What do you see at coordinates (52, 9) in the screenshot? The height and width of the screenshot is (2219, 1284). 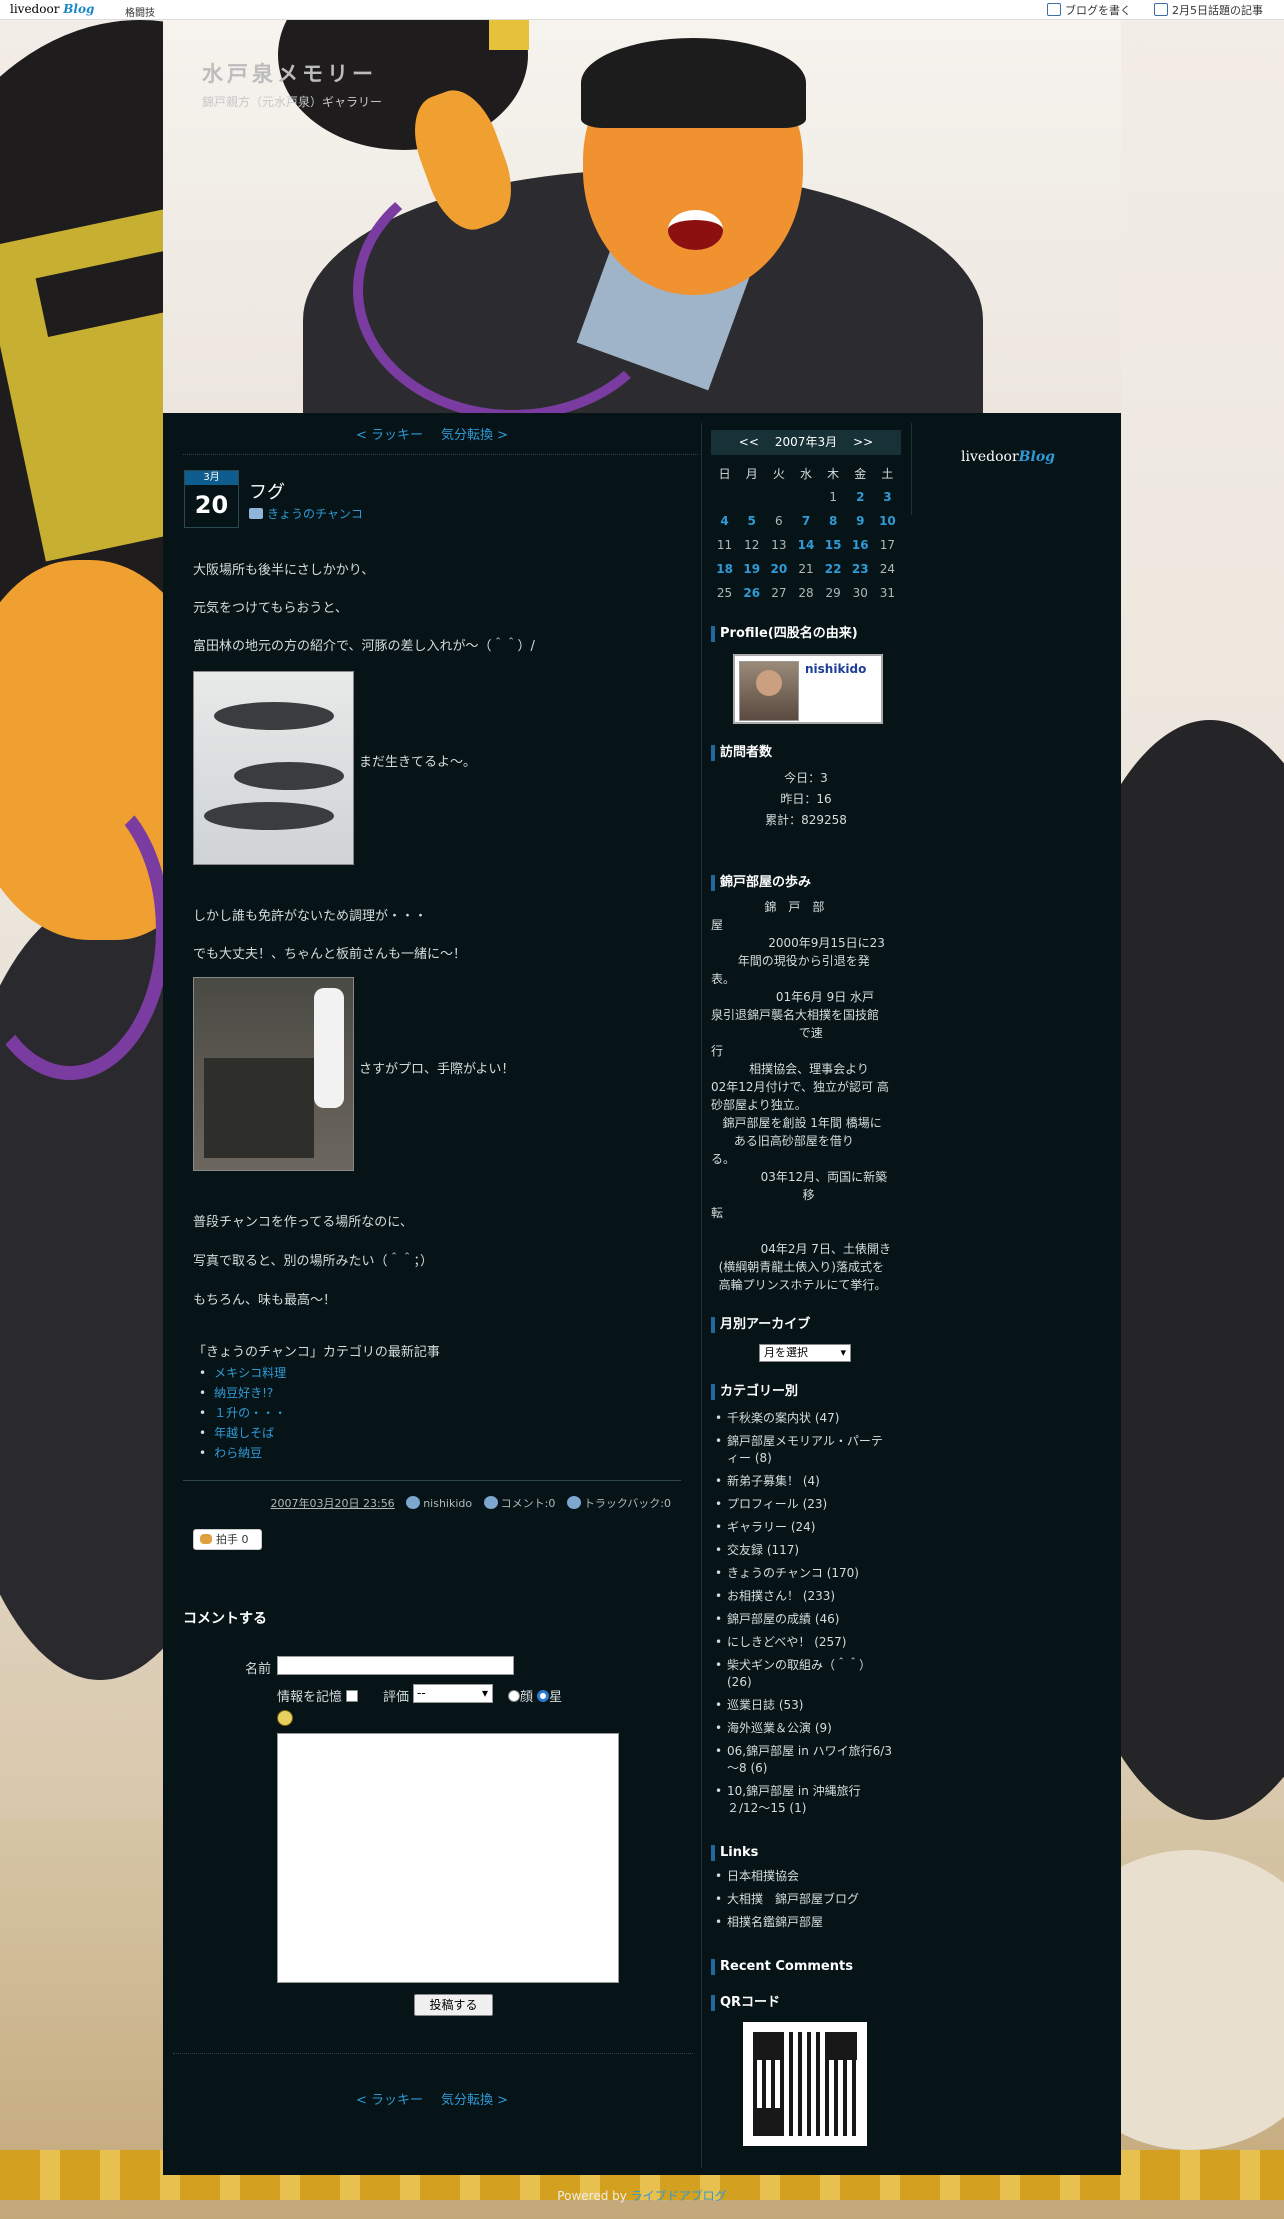 I see `livedoor-blog-logo: livedoor Blog` at bounding box center [52, 9].